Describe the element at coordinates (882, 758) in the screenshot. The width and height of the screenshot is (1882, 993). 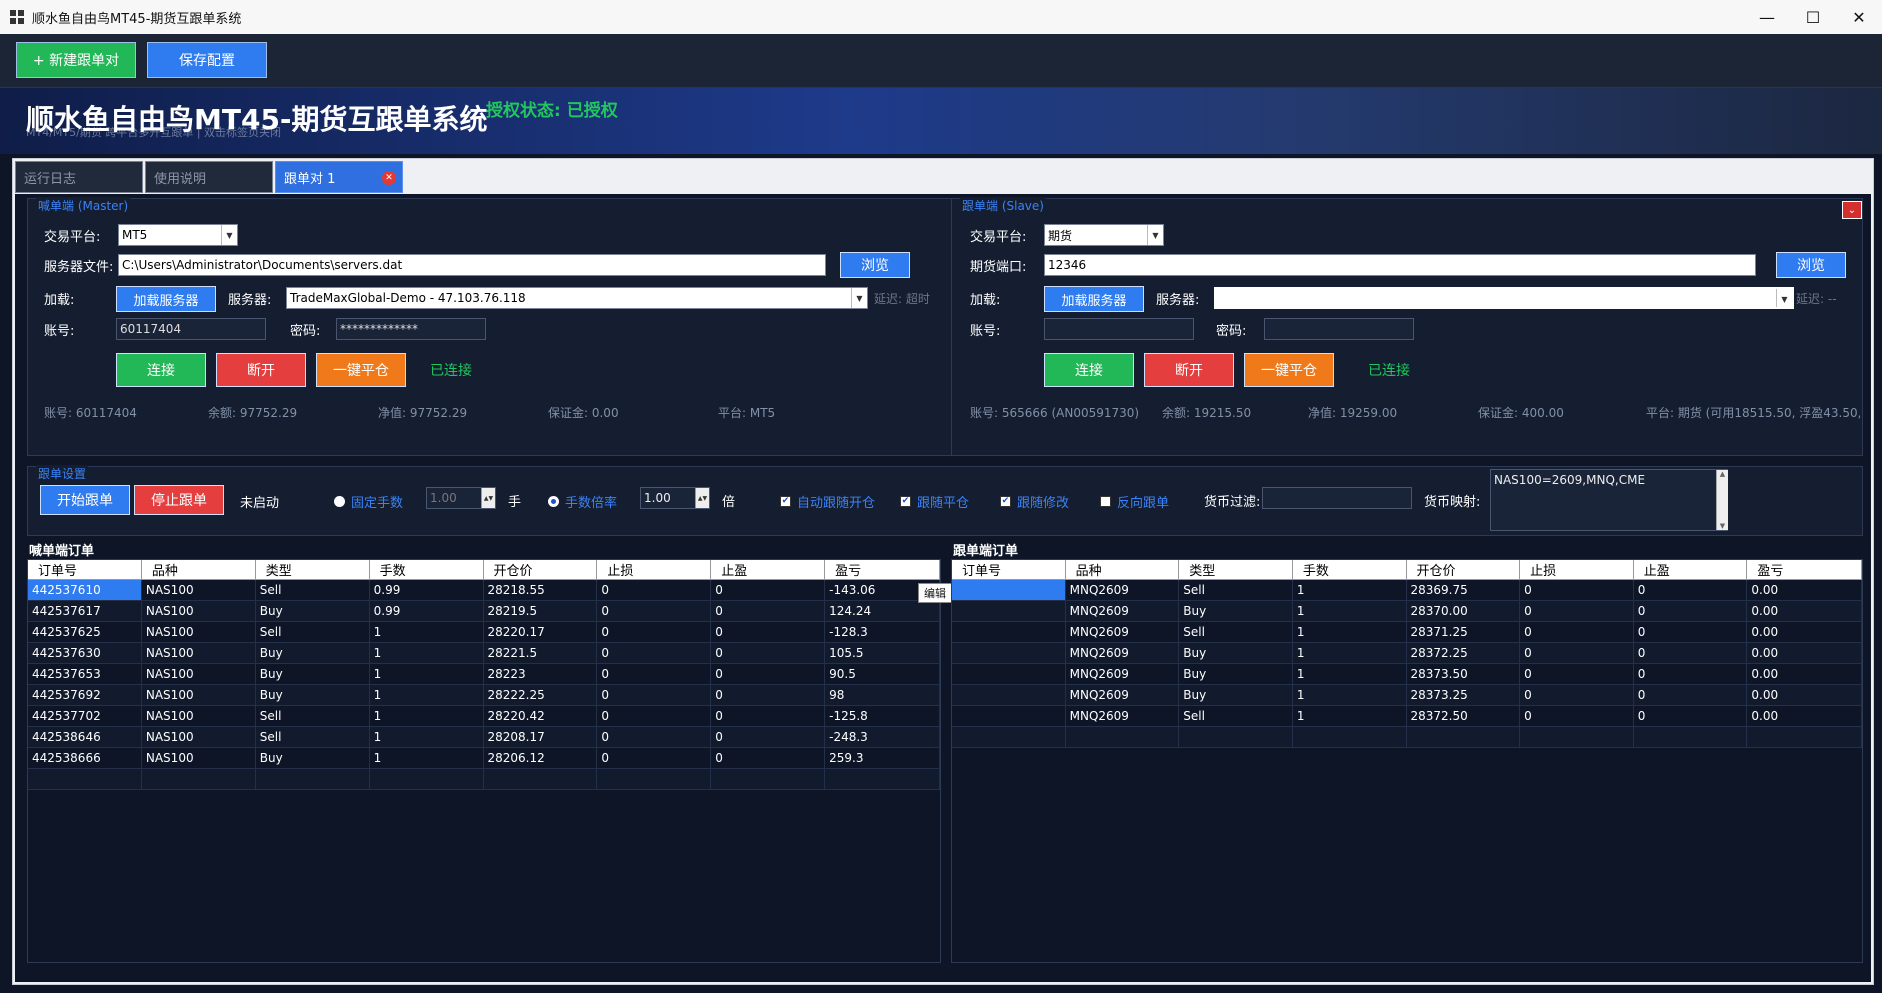
I see `table-cell: 259.3` at that location.